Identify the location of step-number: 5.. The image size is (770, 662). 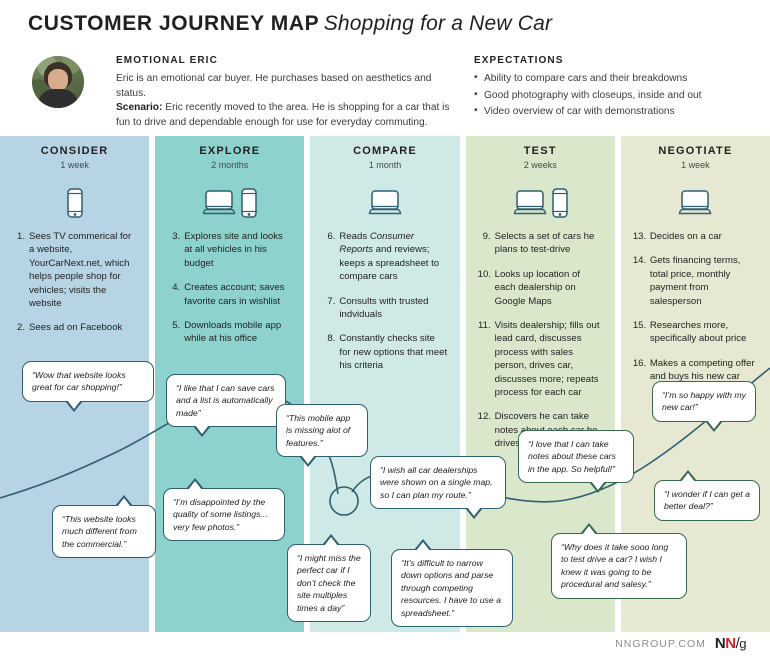
(176, 326).